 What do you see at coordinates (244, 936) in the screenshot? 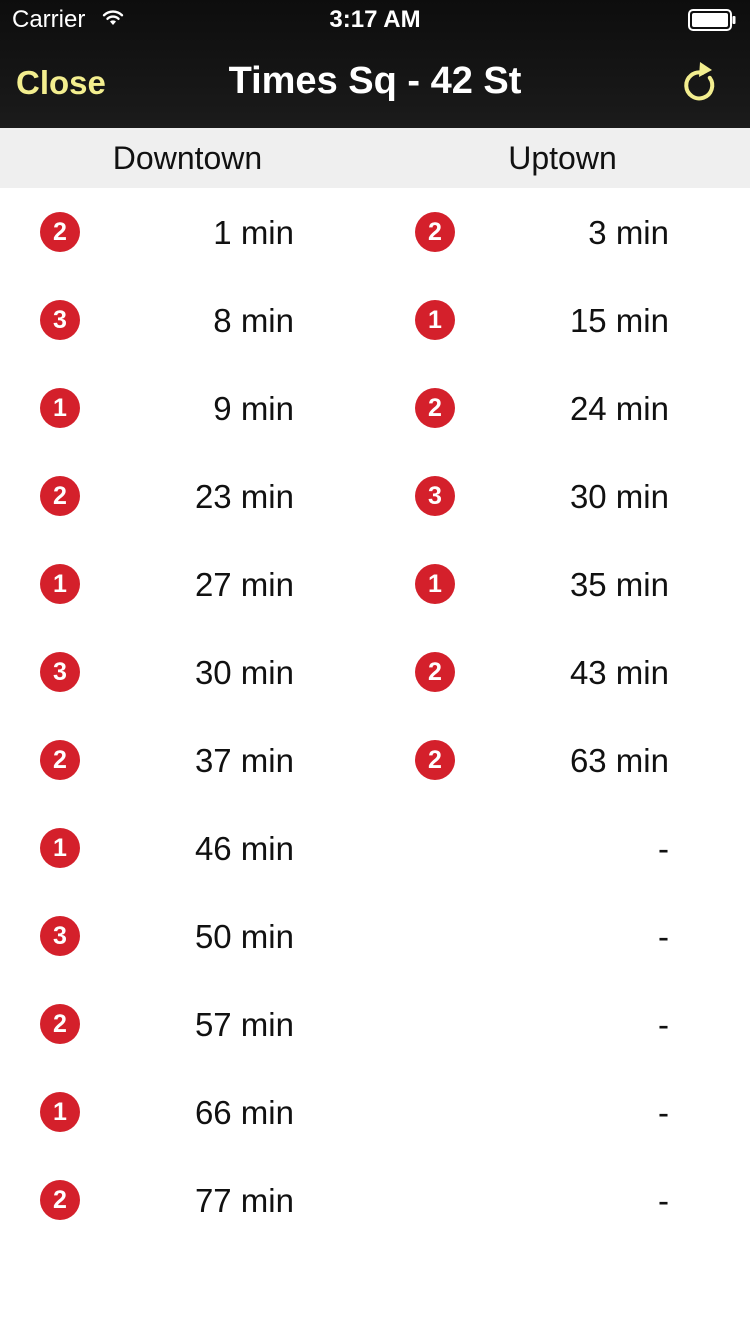
I see `downtown-arrival-time: 50 min` at bounding box center [244, 936].